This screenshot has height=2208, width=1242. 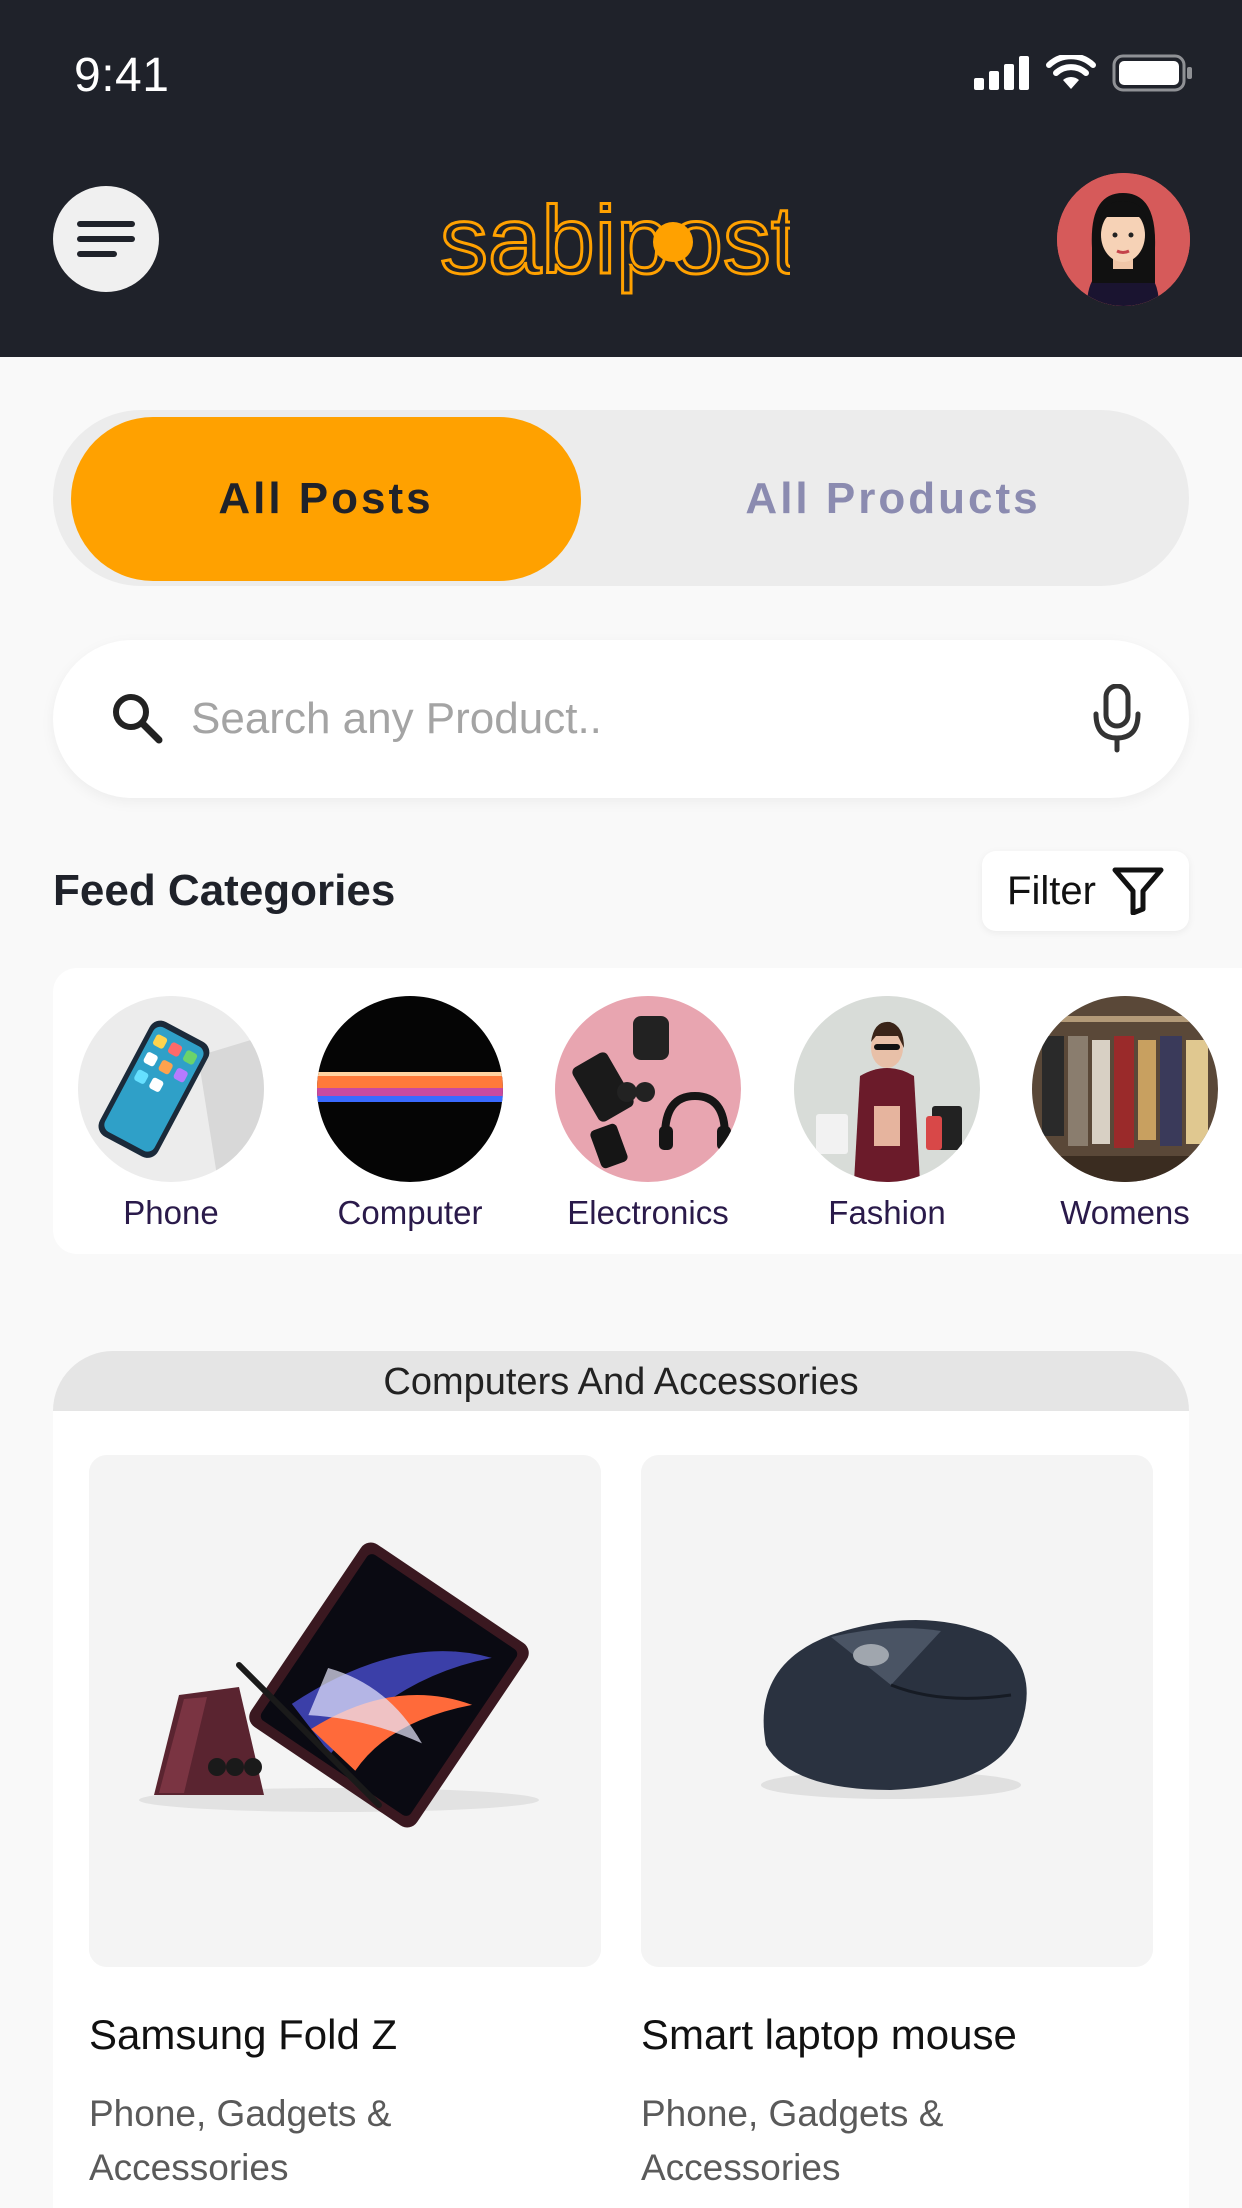 I want to click on category-phone-image, so click(x=171, y=1089).